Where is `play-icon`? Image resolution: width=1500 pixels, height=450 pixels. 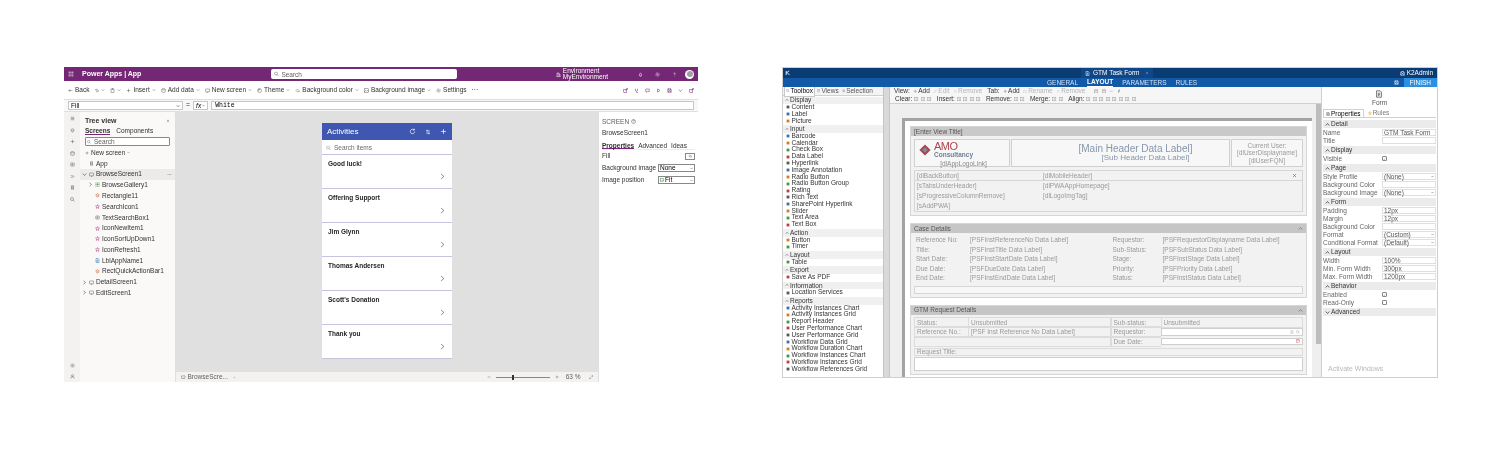
play-icon is located at coordinates (658, 90).